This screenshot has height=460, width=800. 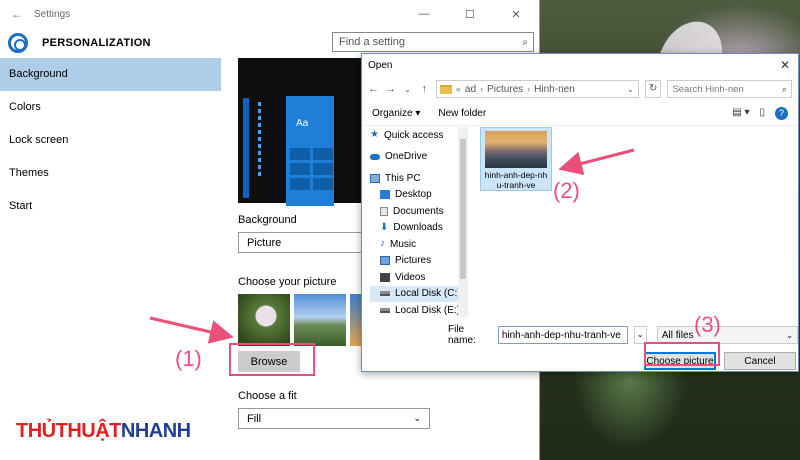 I want to click on step-label-3: (3), so click(x=707, y=324).